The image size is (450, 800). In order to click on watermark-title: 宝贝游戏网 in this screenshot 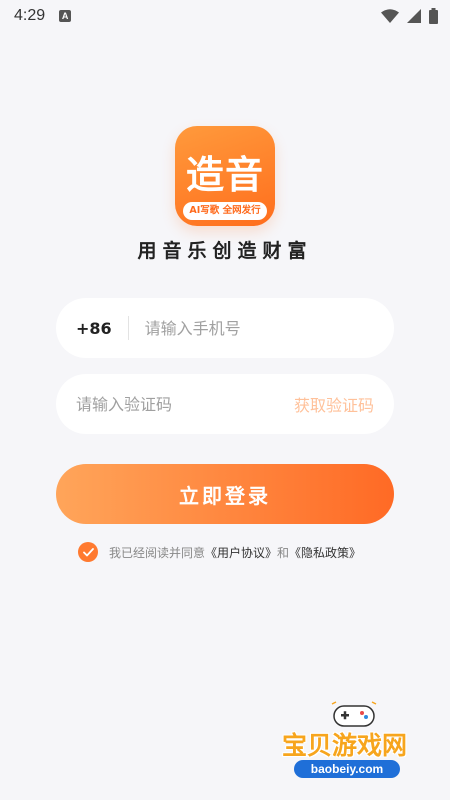, I will do `click(345, 745)`.